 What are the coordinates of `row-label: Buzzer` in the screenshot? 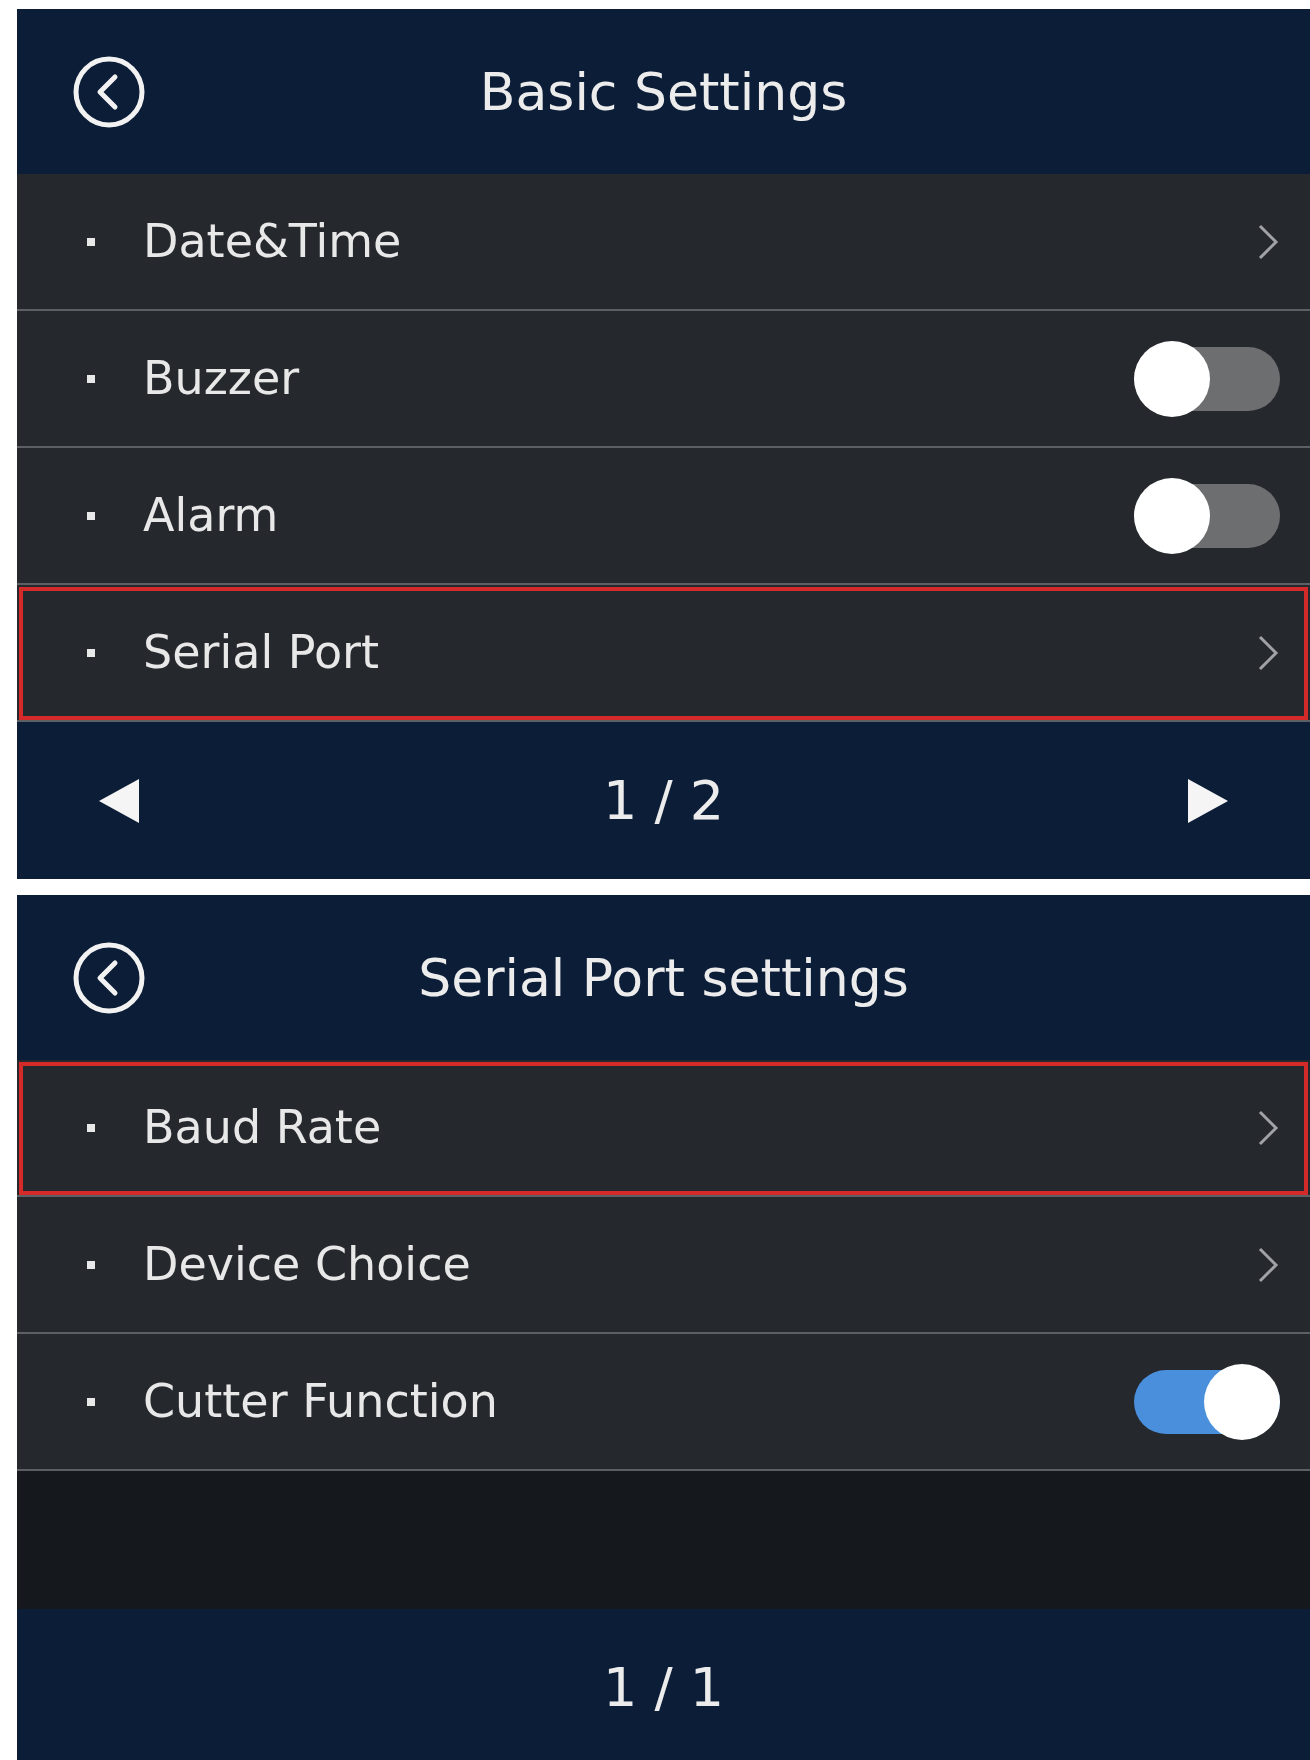 It's located at (222, 378).